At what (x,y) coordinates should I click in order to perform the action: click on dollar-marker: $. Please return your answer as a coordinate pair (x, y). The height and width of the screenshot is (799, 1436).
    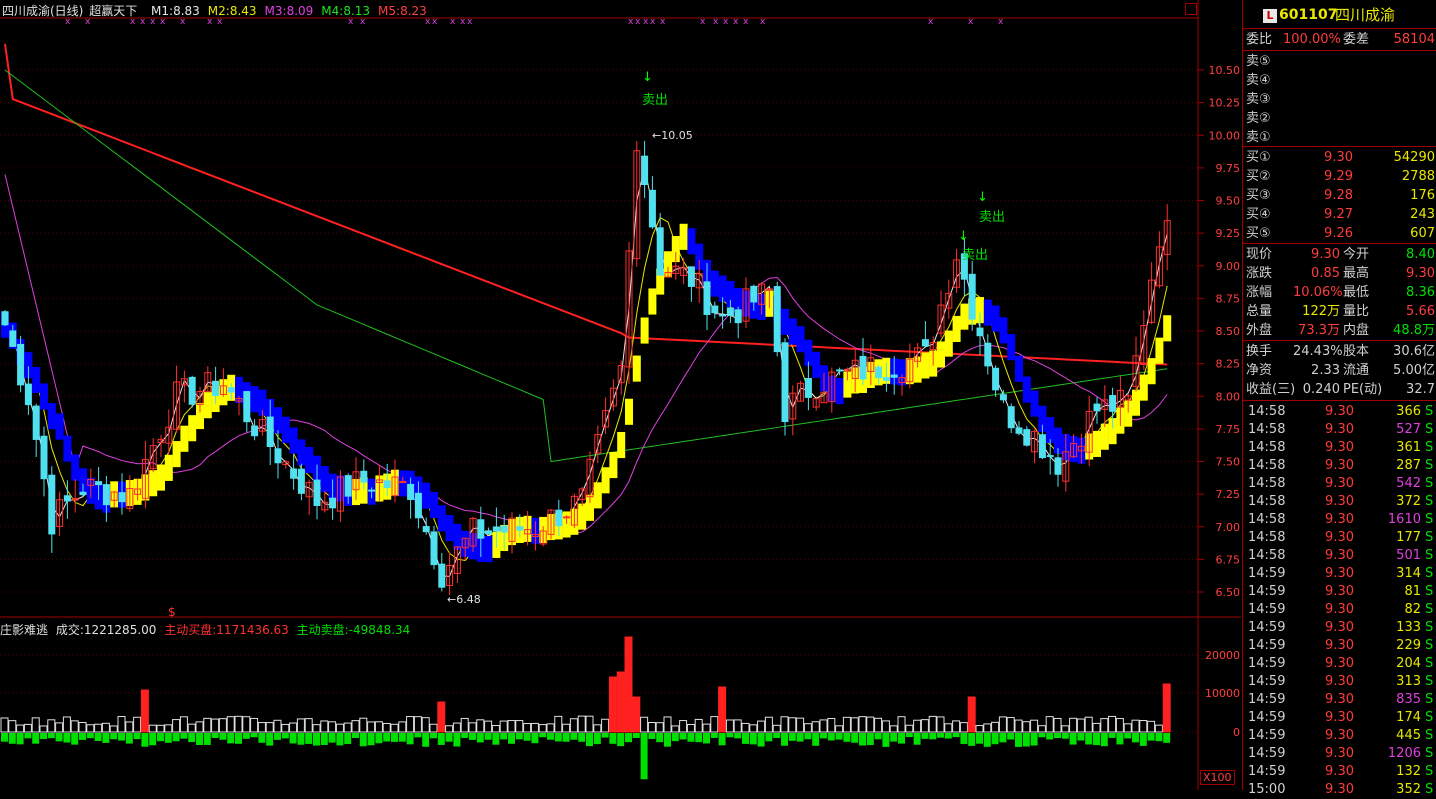
    Looking at the image, I should click on (172, 612).